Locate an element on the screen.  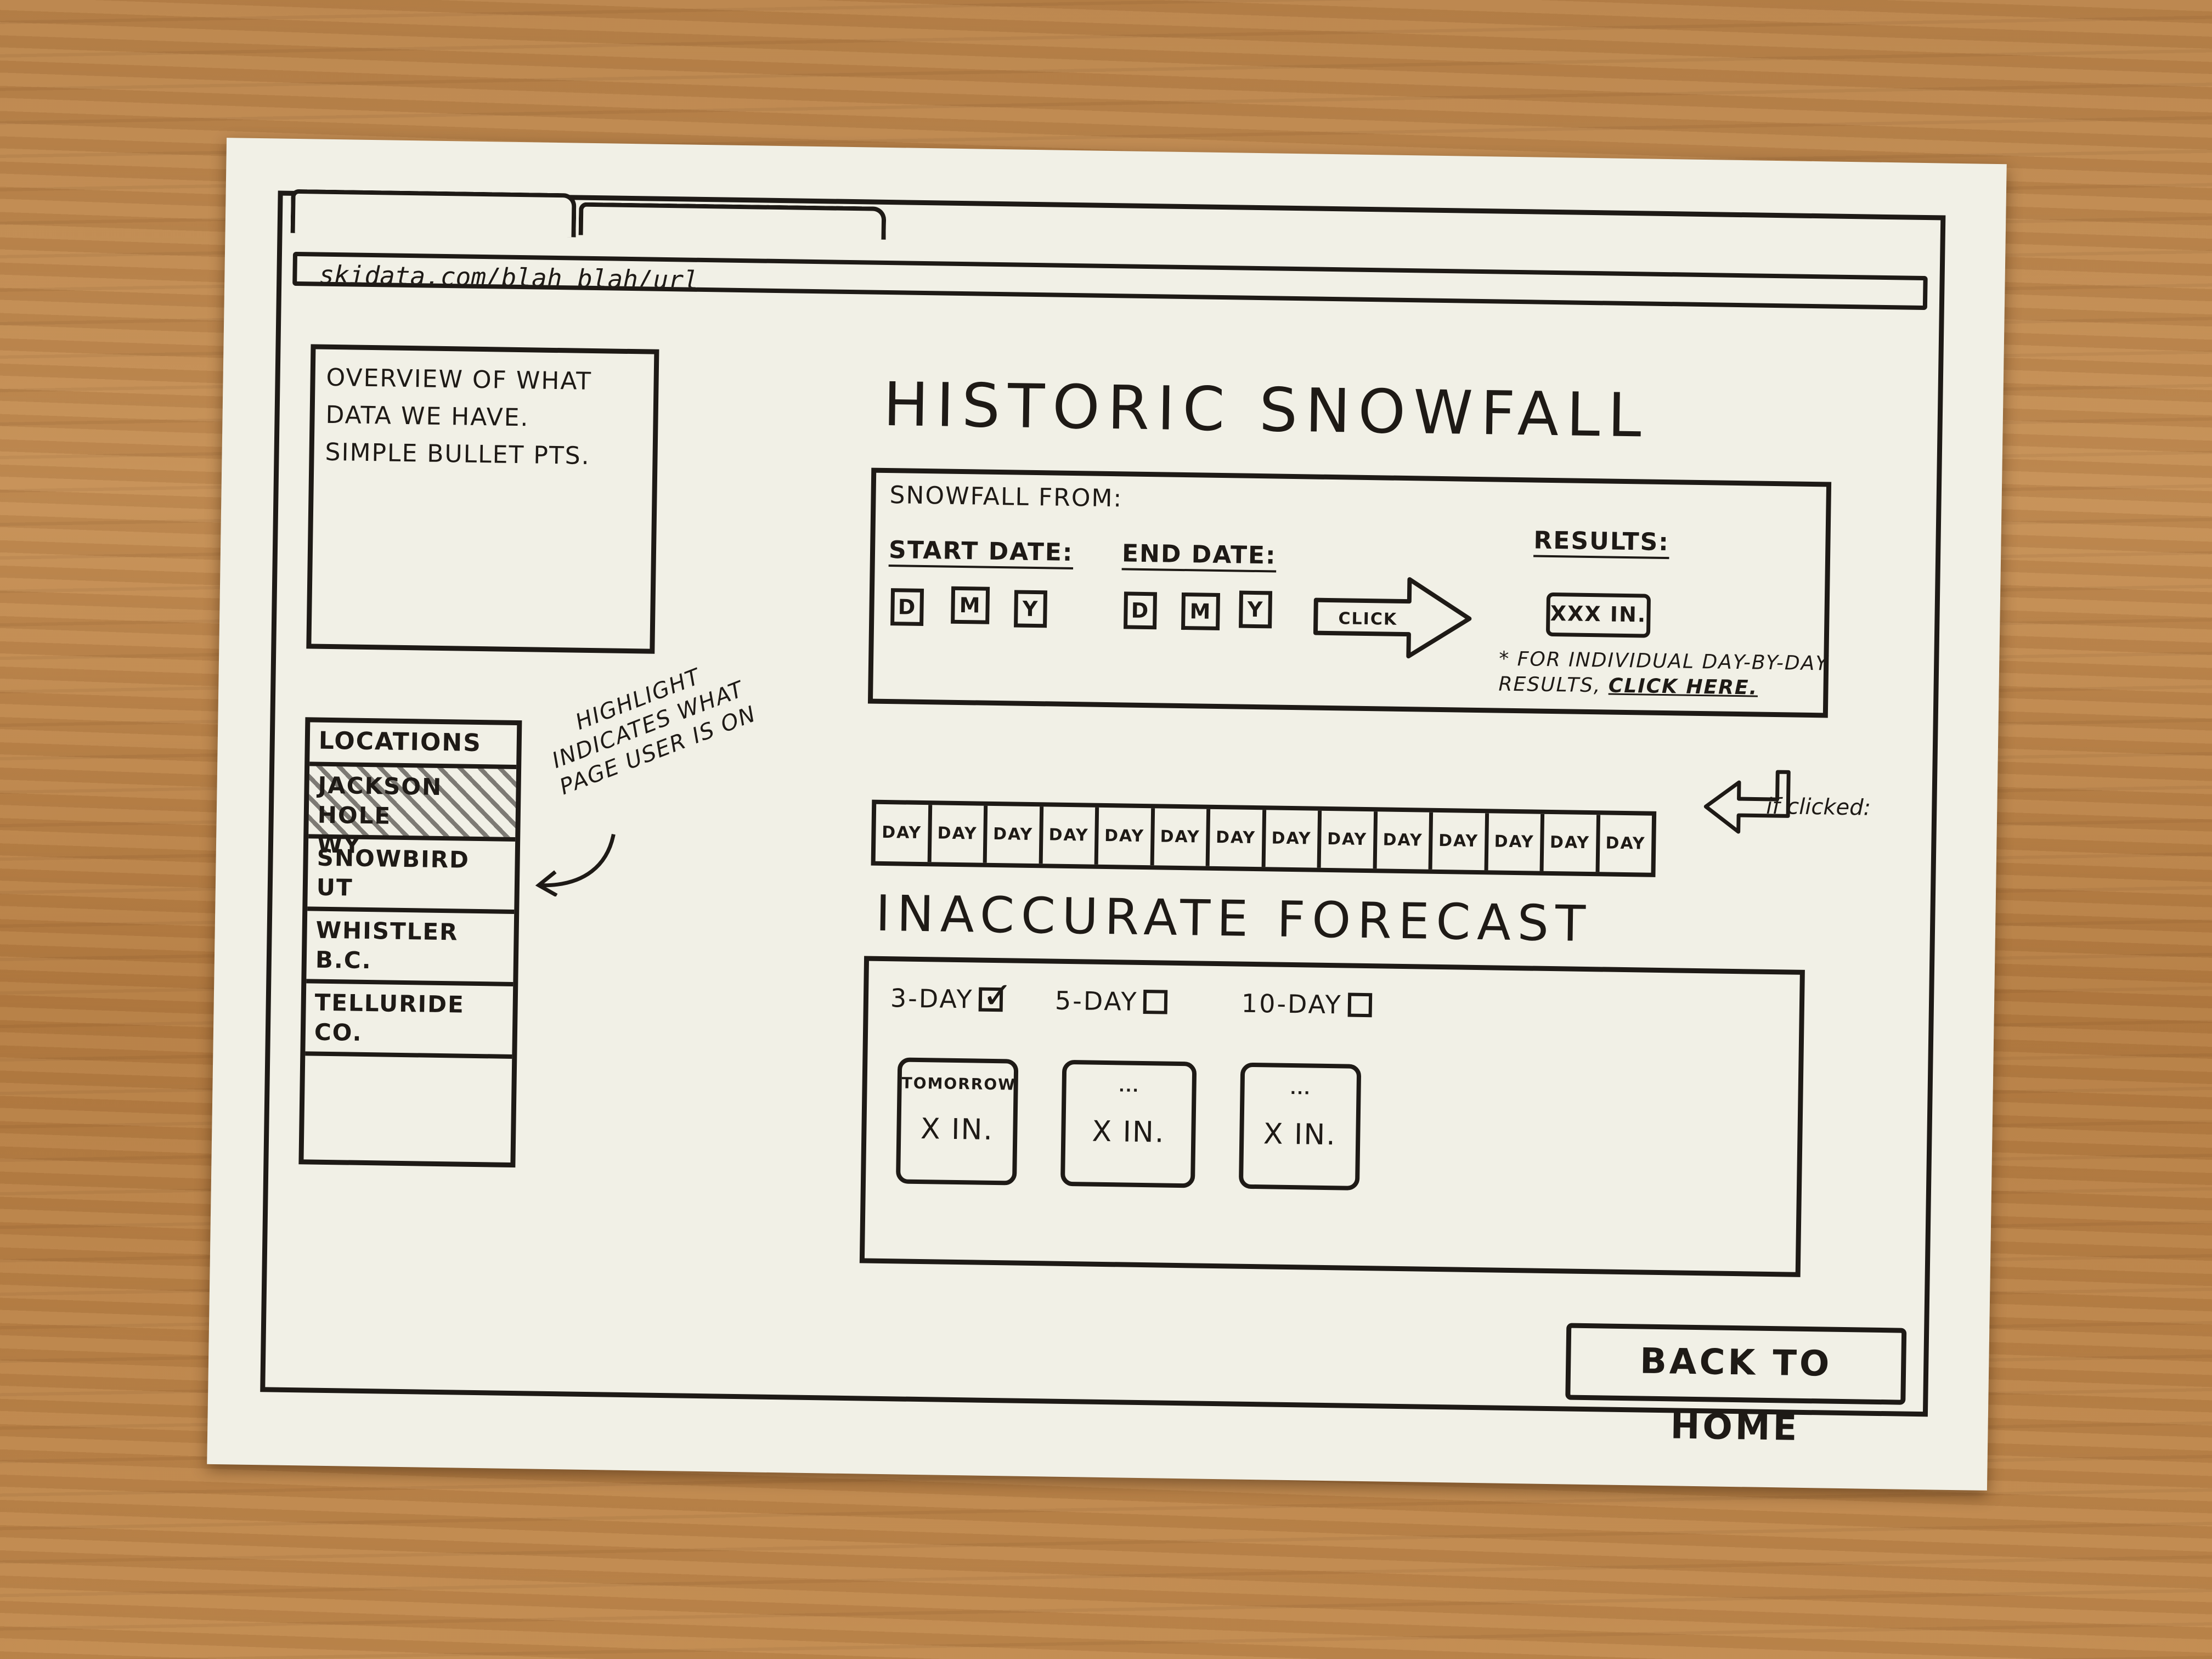
url-bar: skidata.com/blah blah/url is located at coordinates (1110, 281).